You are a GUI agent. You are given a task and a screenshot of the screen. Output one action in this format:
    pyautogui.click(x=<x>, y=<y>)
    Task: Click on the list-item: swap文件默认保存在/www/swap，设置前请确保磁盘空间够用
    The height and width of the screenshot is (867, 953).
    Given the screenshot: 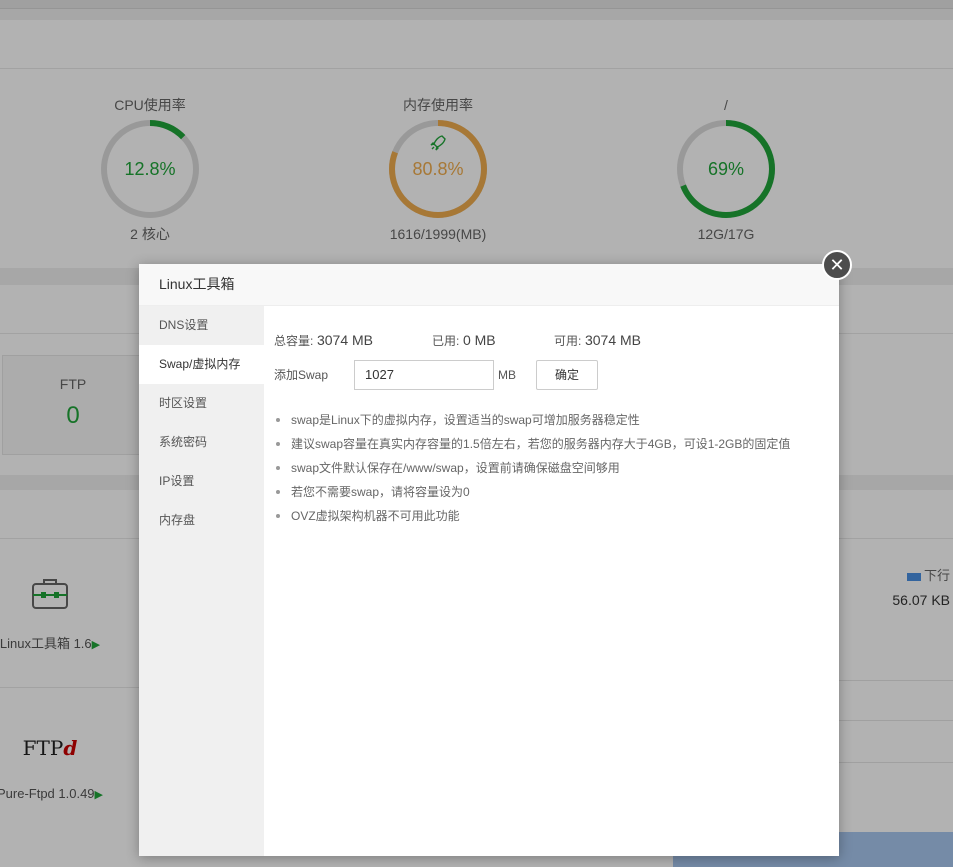 What is the action you would take?
    pyautogui.click(x=551, y=468)
    